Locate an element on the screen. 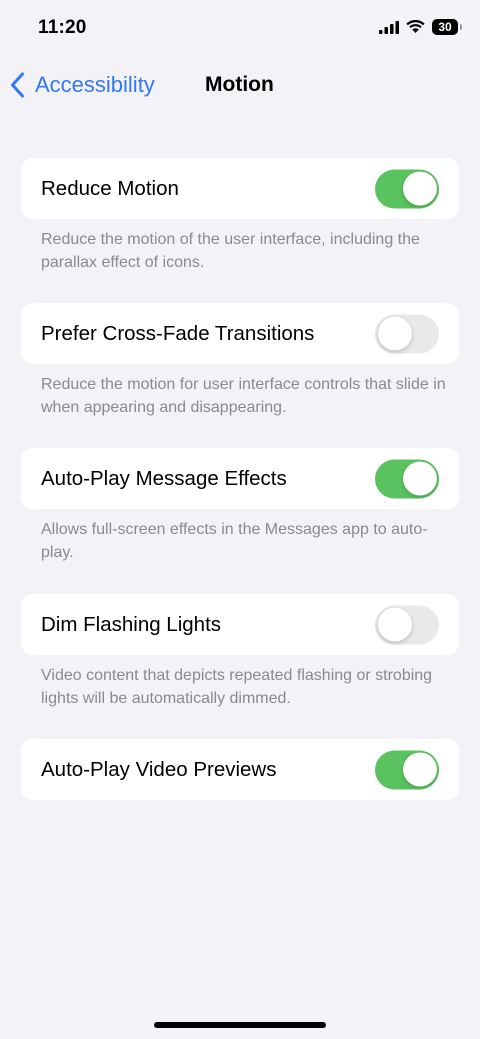  status-time: 11:20 is located at coordinates (62, 27).